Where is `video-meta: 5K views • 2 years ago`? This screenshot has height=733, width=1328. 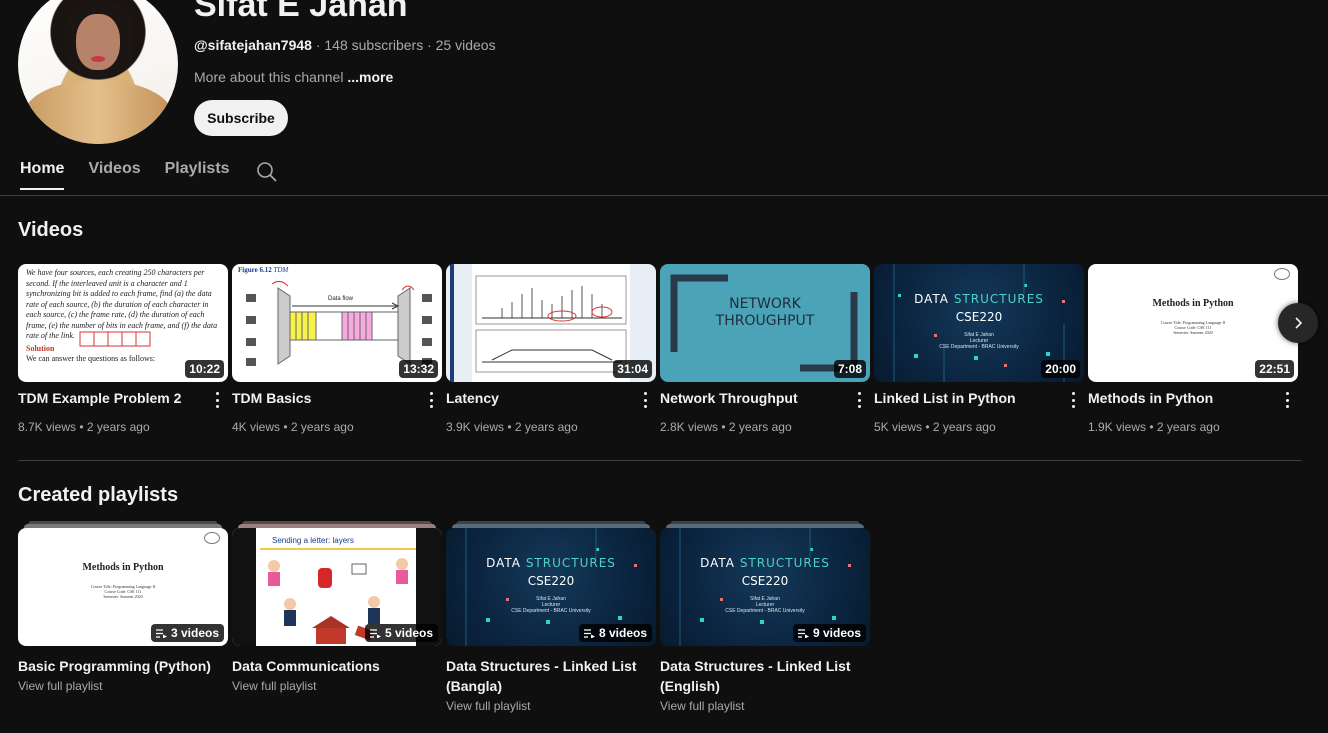 video-meta: 5K views • 2 years ago is located at coordinates (935, 427).